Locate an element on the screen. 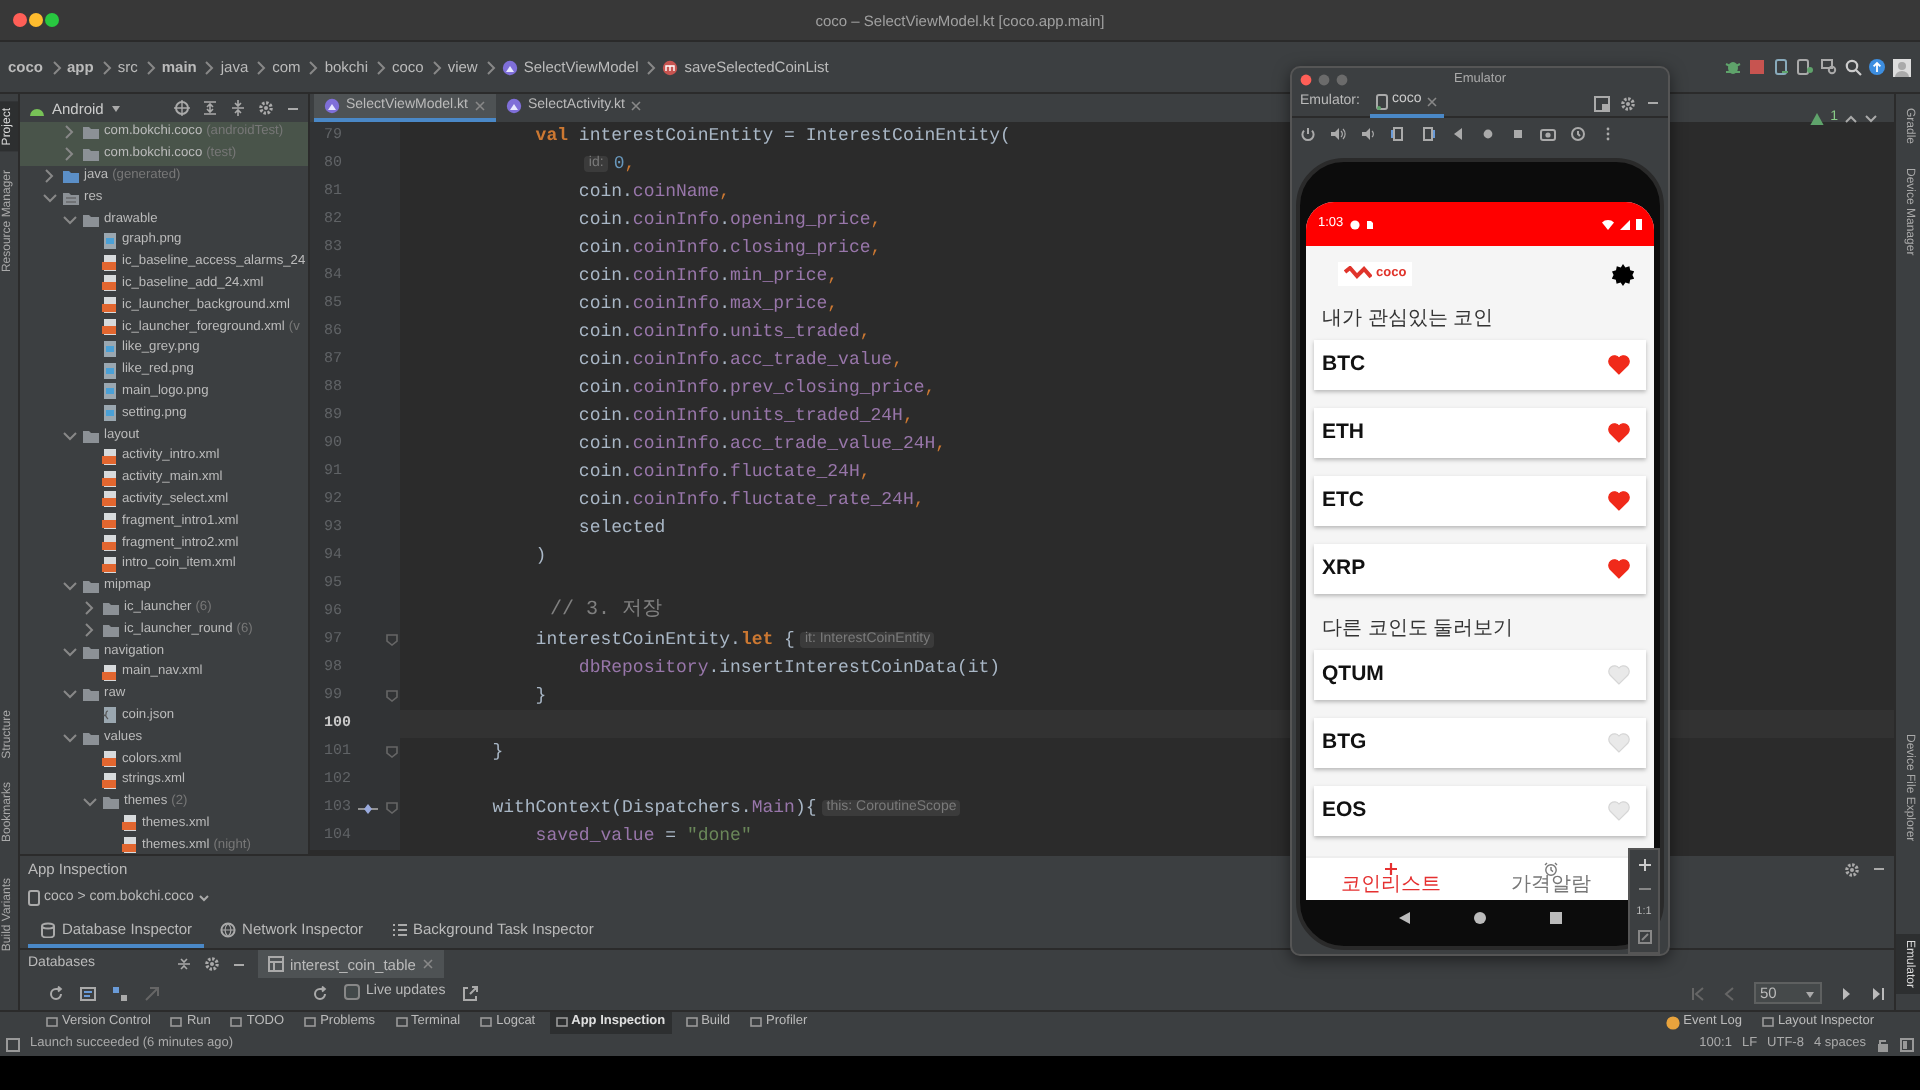 The height and width of the screenshot is (1090, 1920). checkbox is located at coordinates (352, 992).